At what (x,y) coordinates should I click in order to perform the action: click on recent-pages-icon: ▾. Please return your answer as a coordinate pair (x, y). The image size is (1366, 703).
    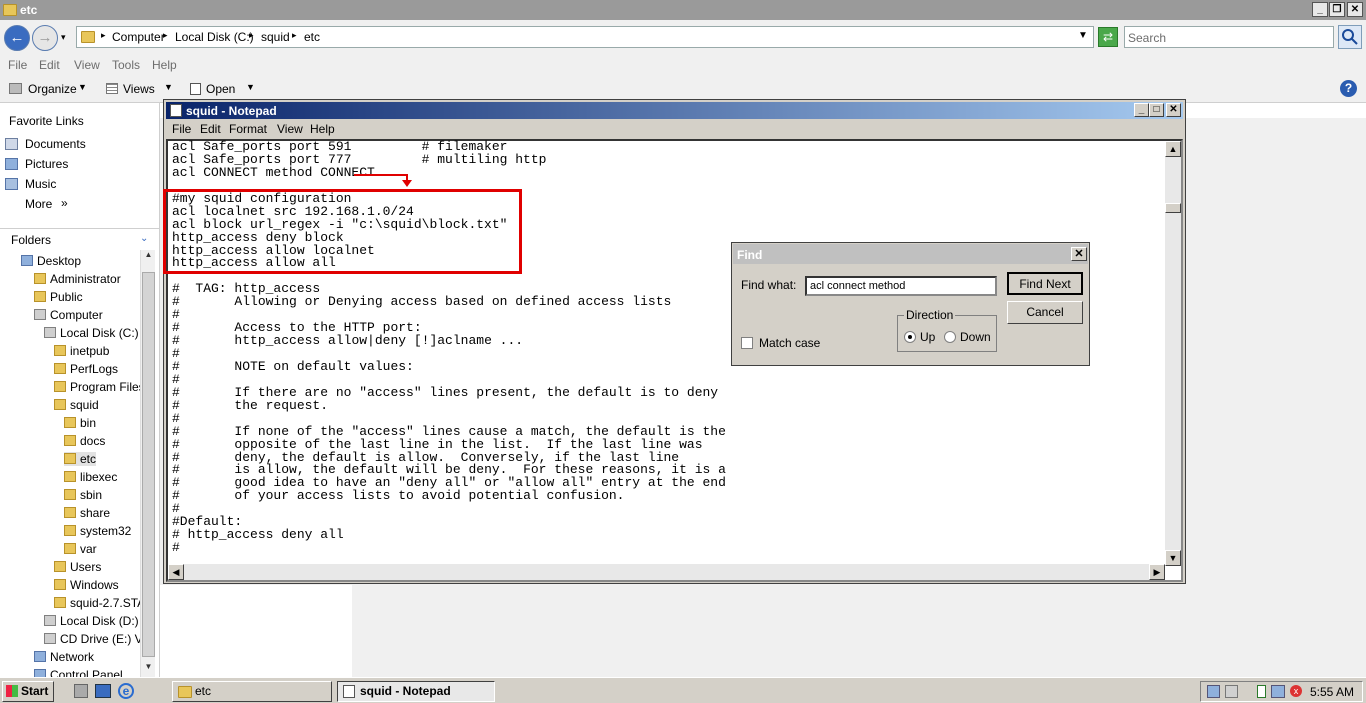
    Looking at the image, I should click on (63, 37).